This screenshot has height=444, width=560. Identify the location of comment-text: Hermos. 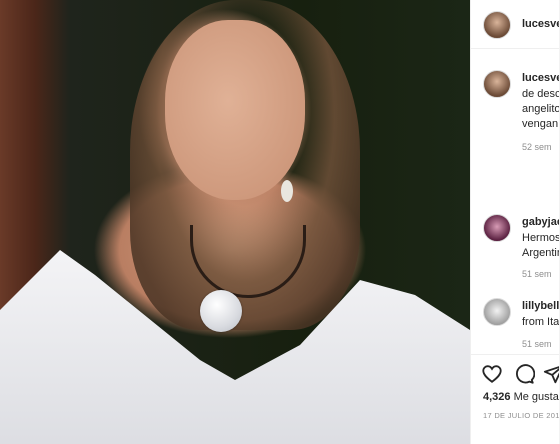
(541, 238).